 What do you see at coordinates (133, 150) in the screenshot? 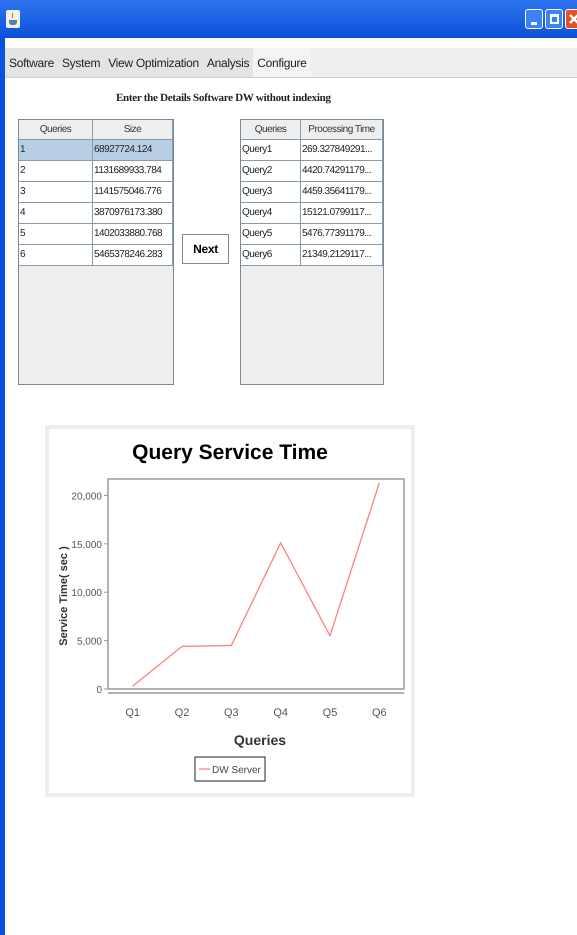
I see `table-cell: 68927724.124` at bounding box center [133, 150].